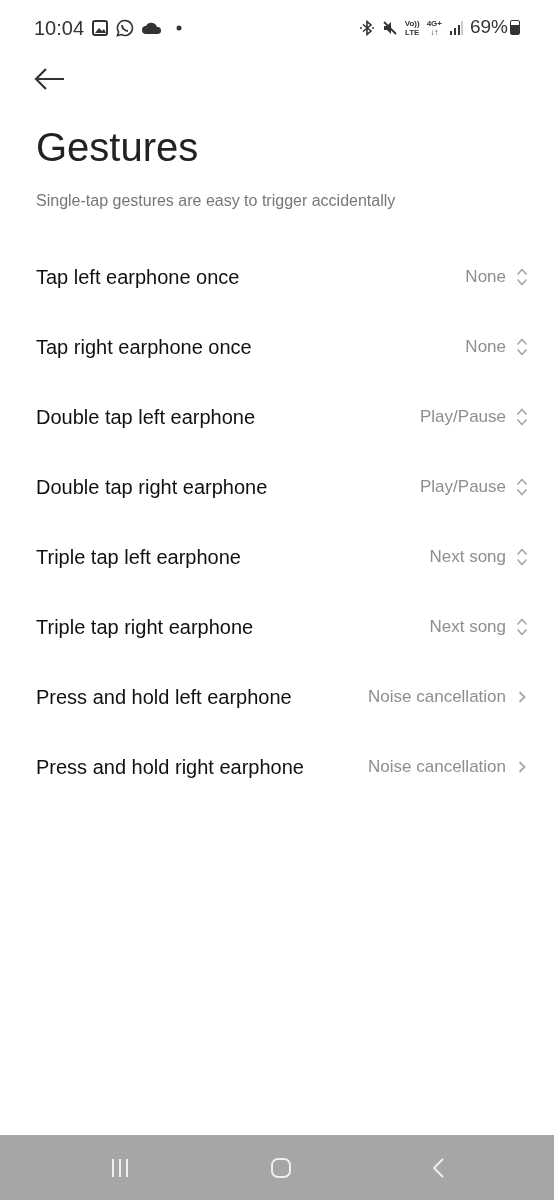 The image size is (554, 1200). What do you see at coordinates (437, 1167) in the screenshot?
I see `back-nav-button` at bounding box center [437, 1167].